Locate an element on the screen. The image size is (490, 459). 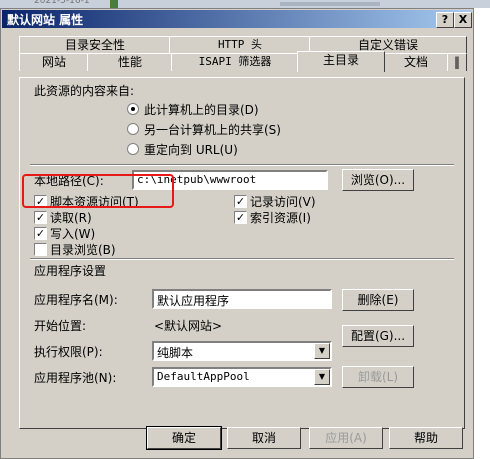
start-point-label: 开始位置: is located at coordinates (60, 326).